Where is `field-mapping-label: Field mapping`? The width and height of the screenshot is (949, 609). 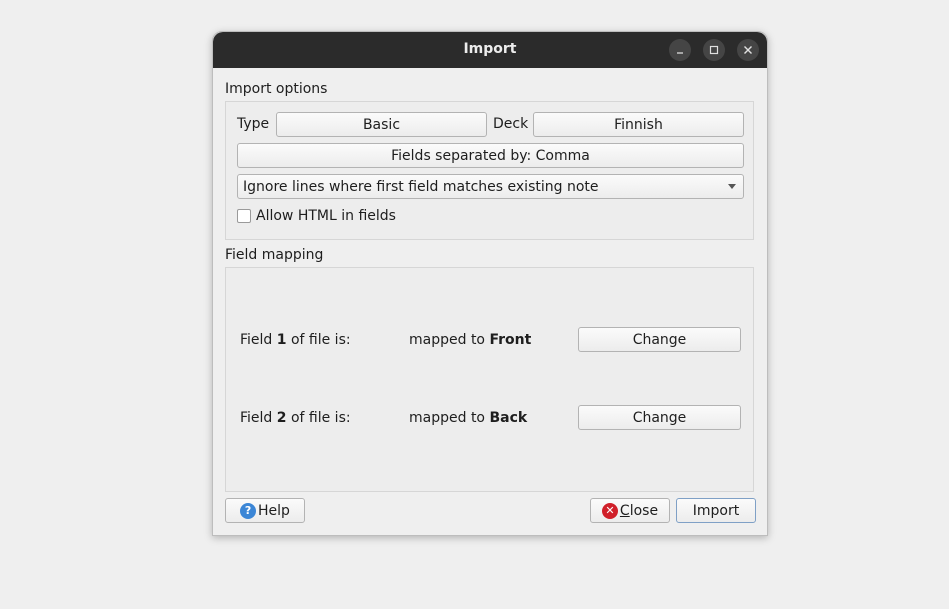
field-mapping-label: Field mapping is located at coordinates (274, 255).